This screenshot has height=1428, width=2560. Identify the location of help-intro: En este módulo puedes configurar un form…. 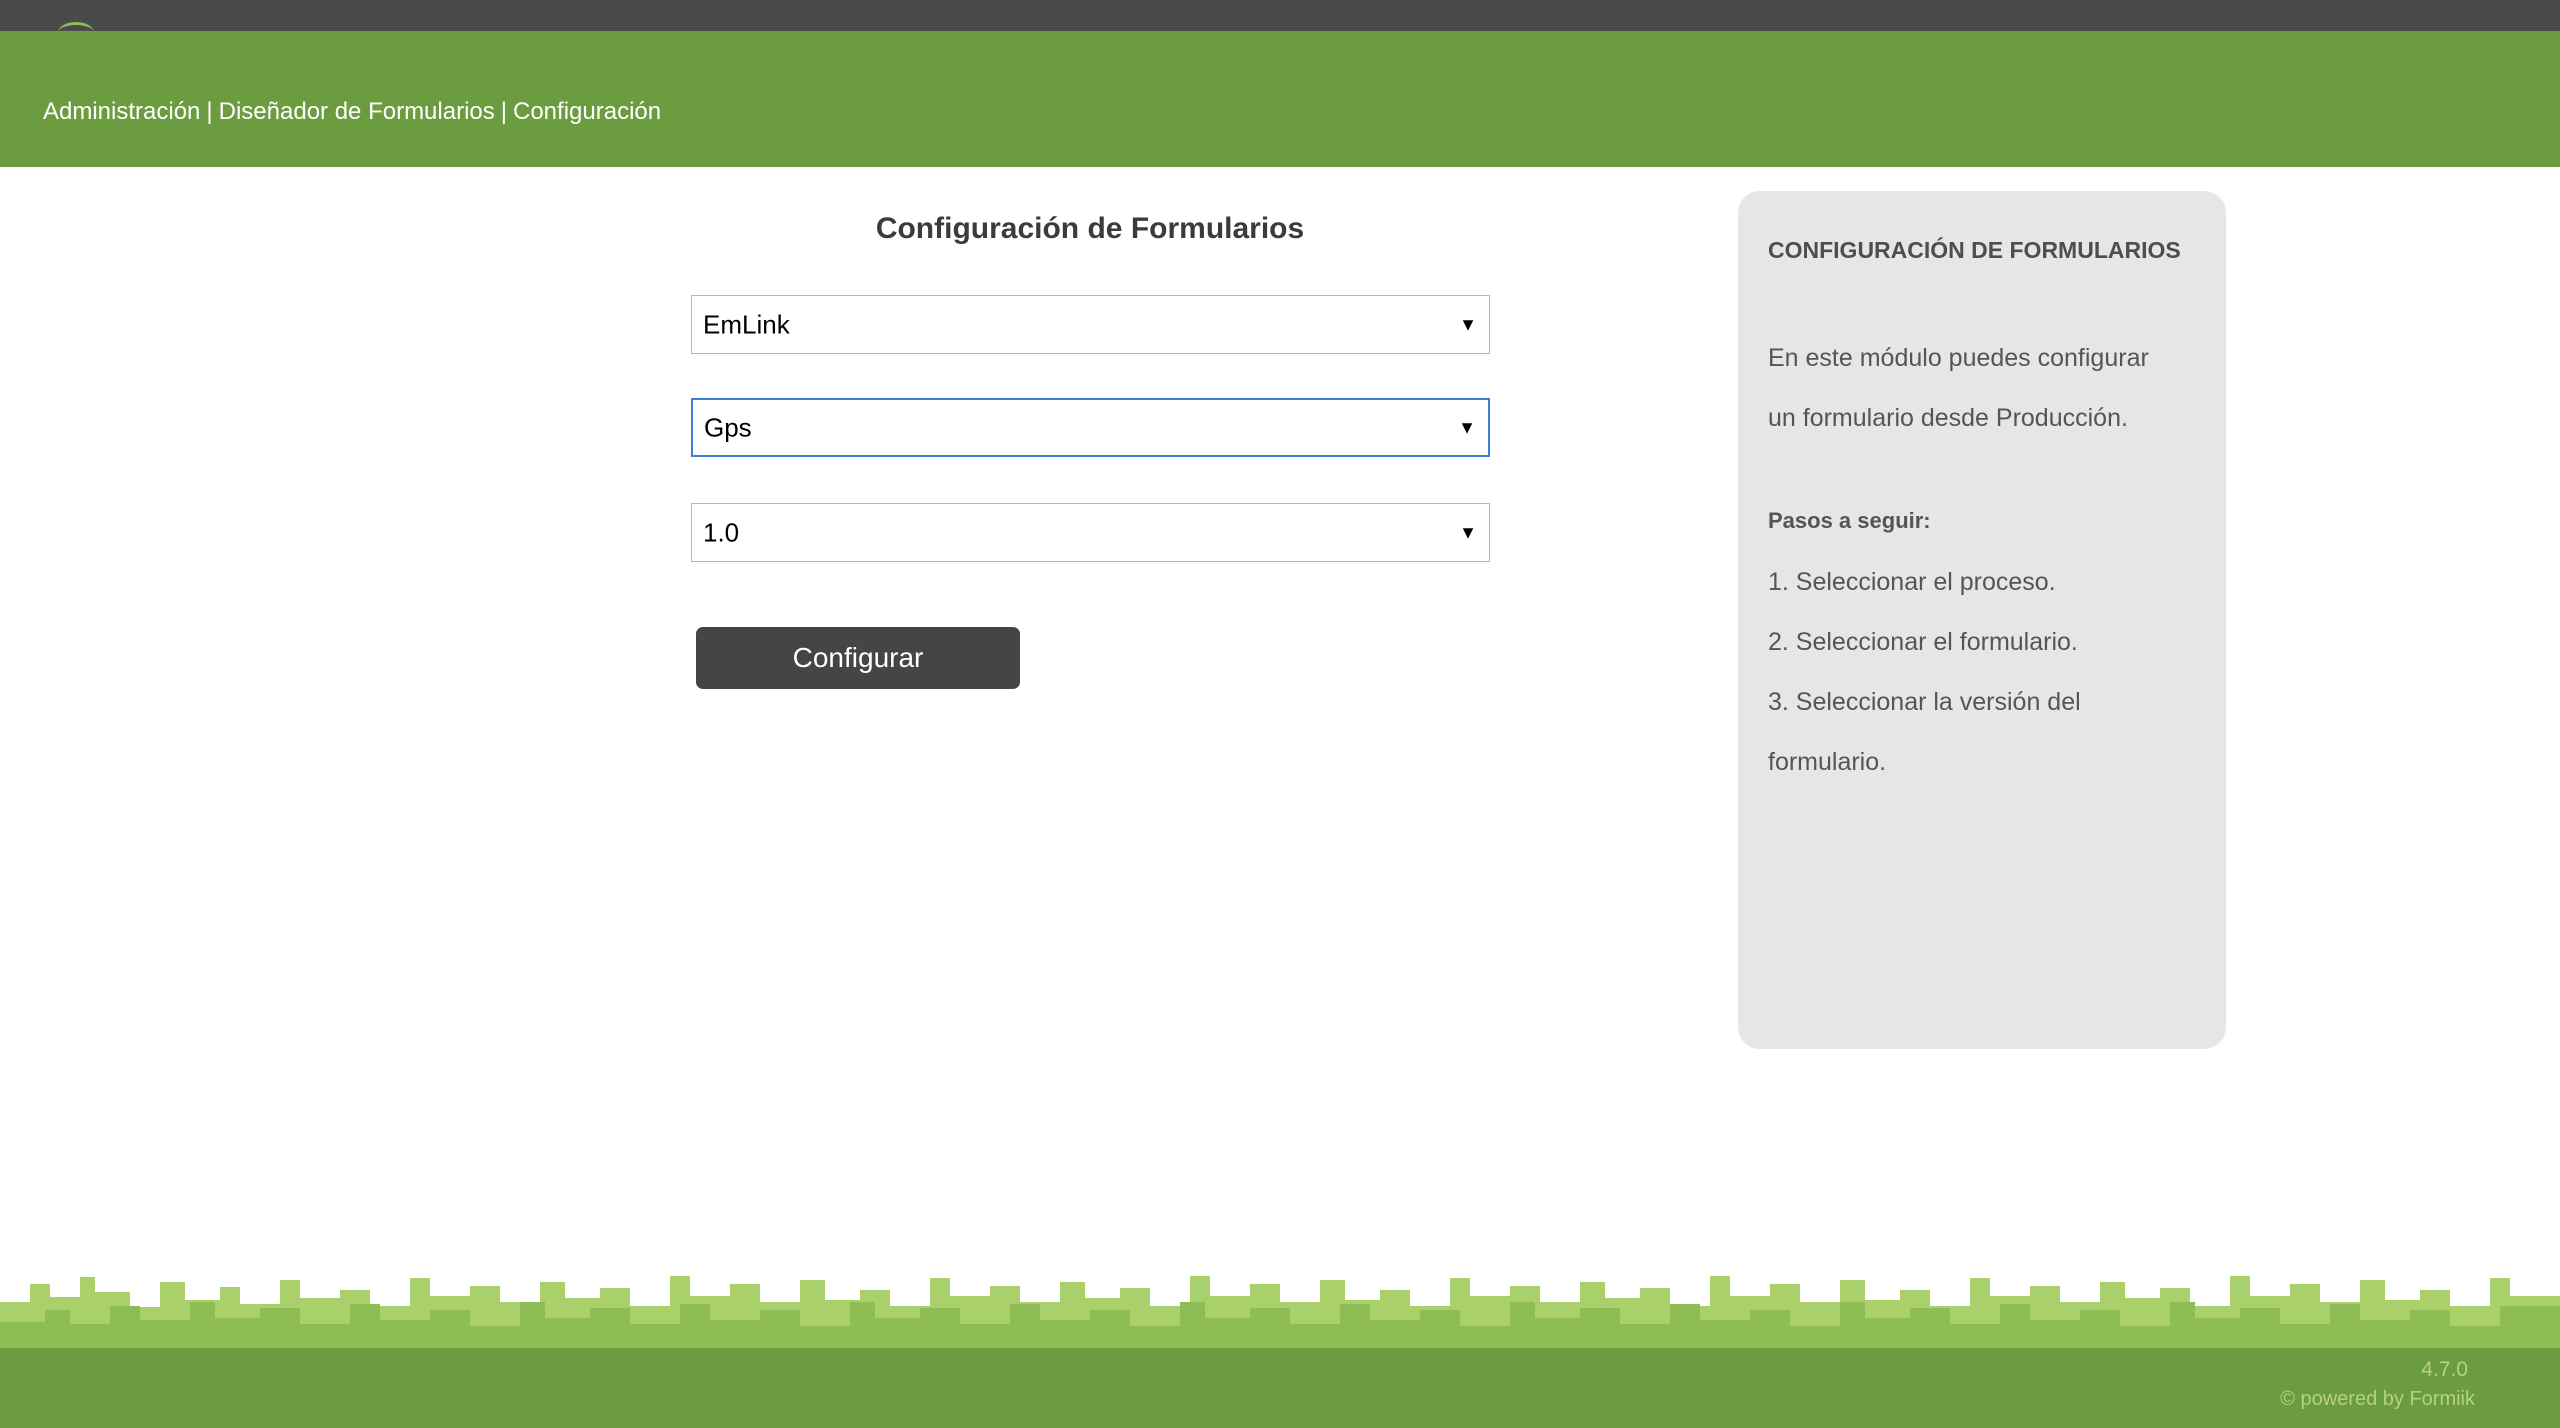
(1982, 388).